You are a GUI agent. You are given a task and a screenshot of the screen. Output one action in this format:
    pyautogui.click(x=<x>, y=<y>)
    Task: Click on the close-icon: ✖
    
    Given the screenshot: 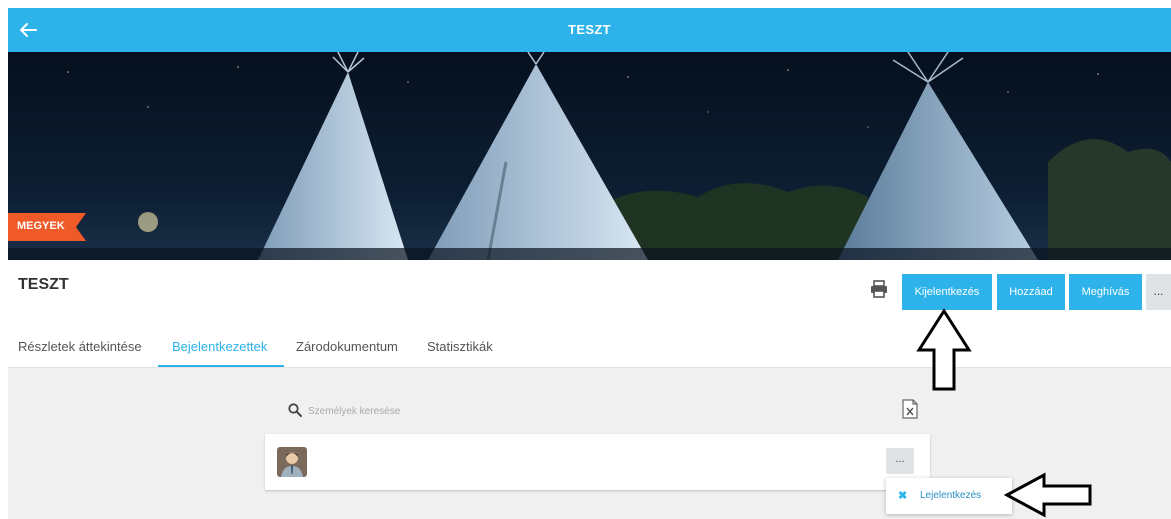 What is the action you would take?
    pyautogui.click(x=903, y=496)
    